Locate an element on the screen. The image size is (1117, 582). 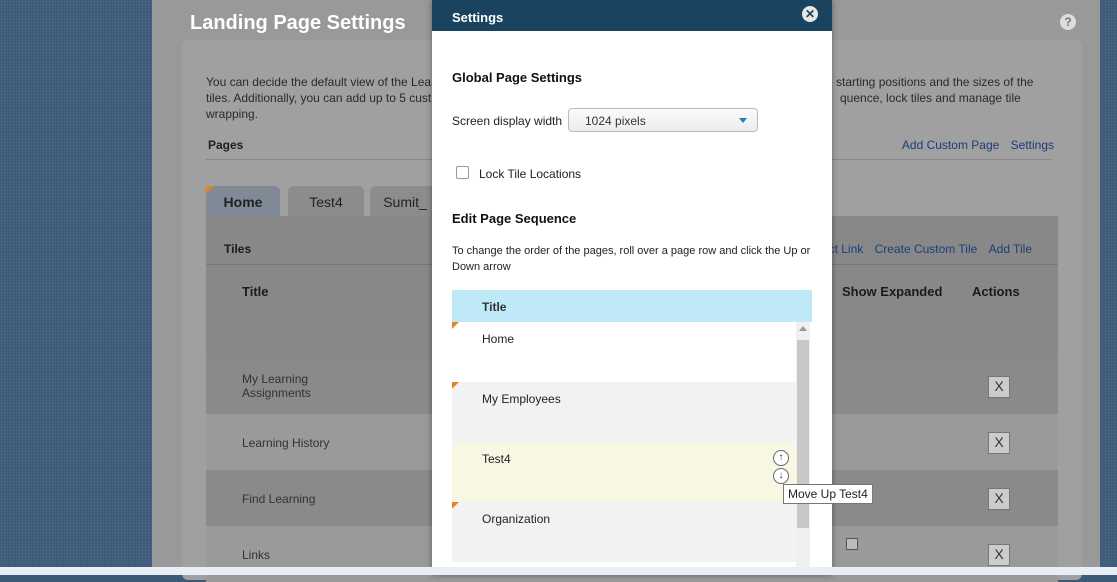
sequence-col-title: Title is located at coordinates (494, 307).